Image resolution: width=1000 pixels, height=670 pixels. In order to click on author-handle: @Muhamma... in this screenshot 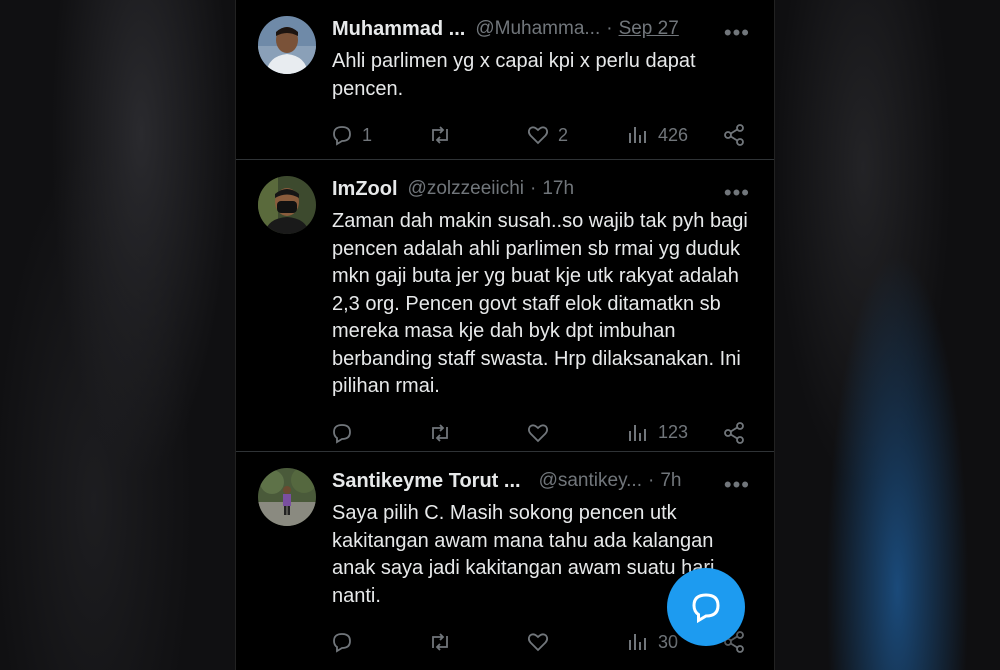, I will do `click(537, 29)`.